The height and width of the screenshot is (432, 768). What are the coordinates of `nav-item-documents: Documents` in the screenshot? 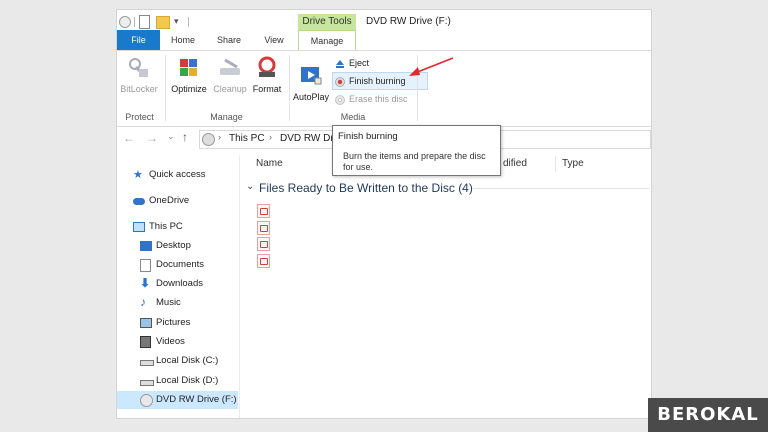 It's located at (187, 265).